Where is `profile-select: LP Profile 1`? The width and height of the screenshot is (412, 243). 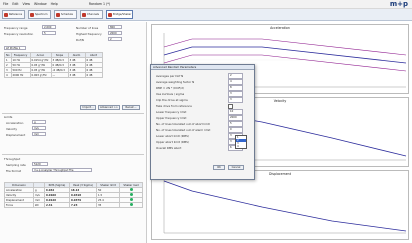
profile-select: LP Profile 1 is located at coordinates (15, 48).